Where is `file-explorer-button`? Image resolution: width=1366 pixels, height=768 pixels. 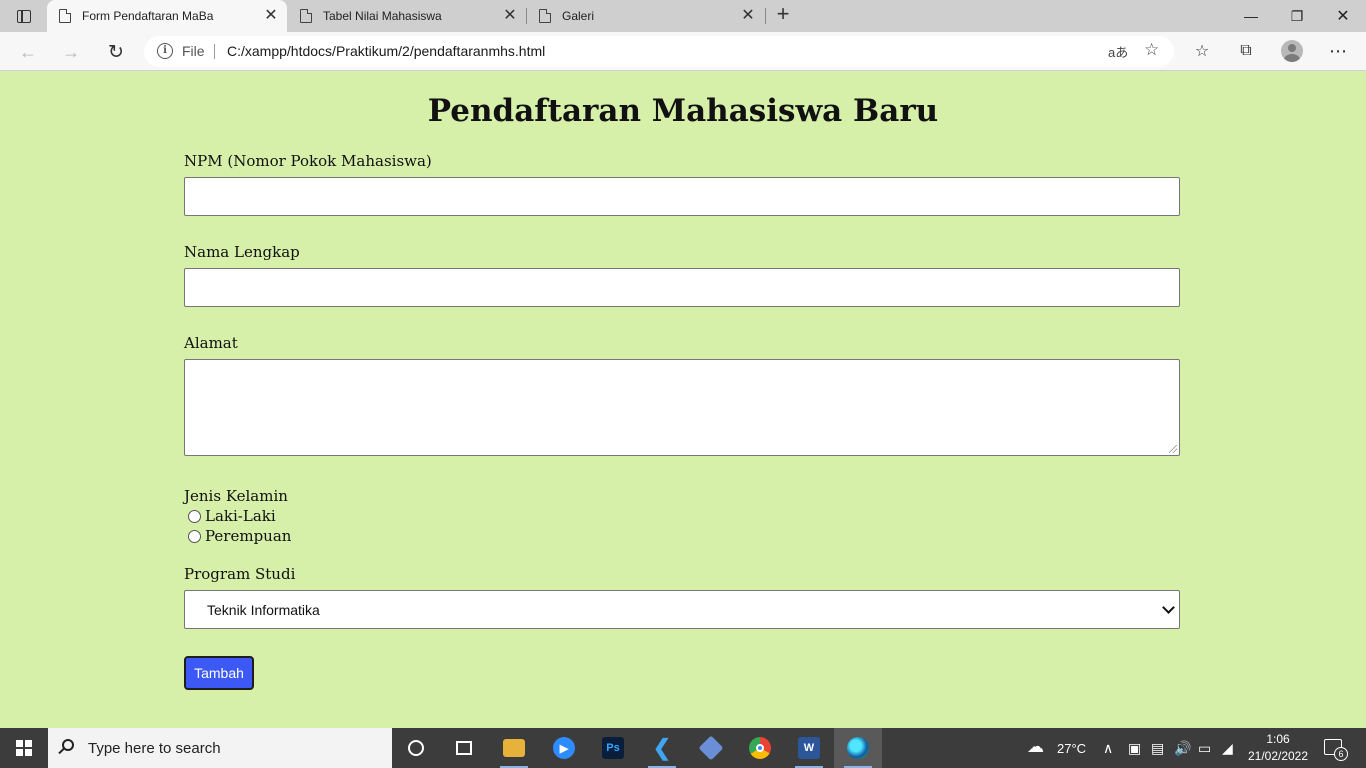
file-explorer-button is located at coordinates (514, 748).